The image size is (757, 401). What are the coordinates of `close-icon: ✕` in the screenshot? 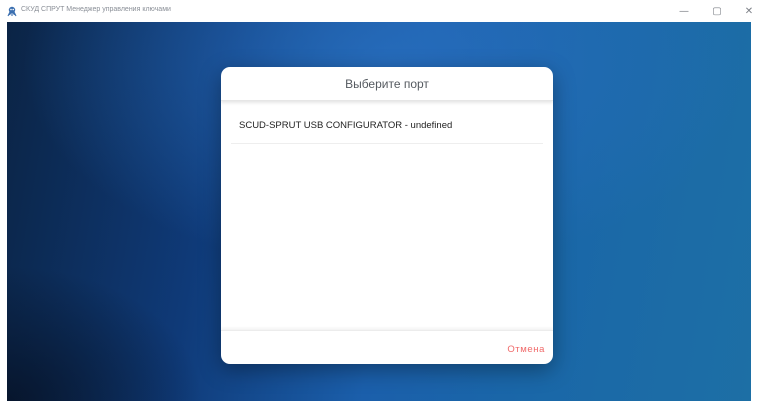 It's located at (749, 11).